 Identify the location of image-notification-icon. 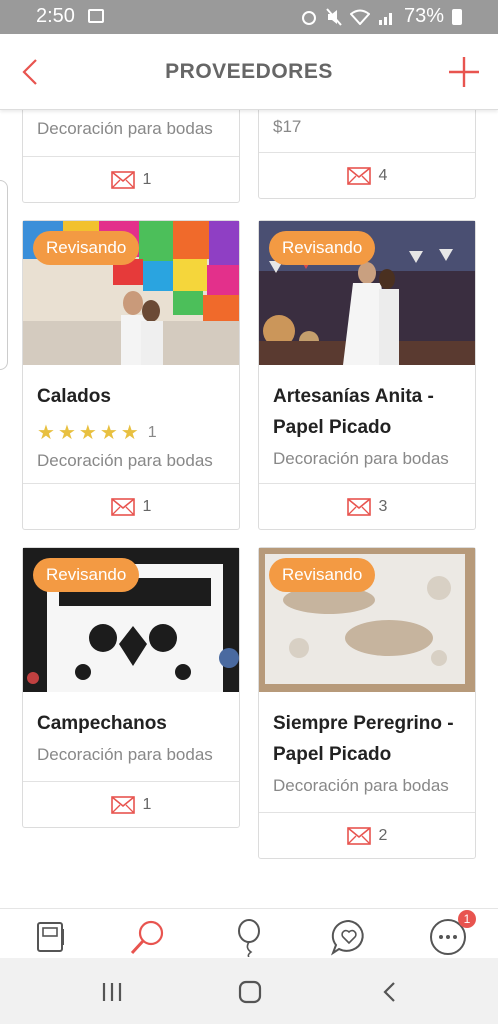
(96, 16).